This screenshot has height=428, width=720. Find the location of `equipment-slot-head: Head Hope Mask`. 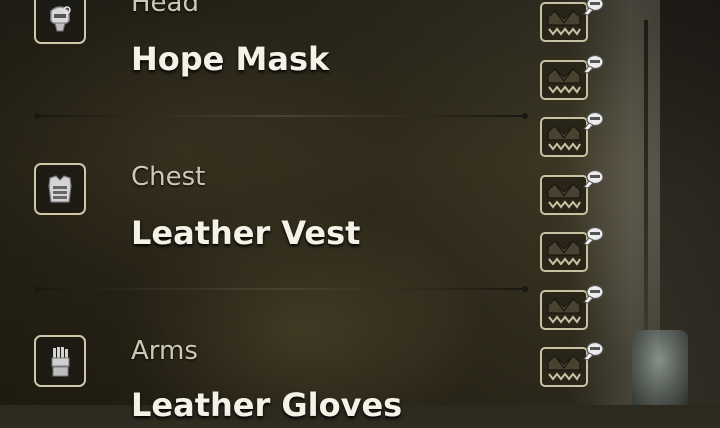

equipment-slot-head: Head Hope Mask is located at coordinates (270, 41).